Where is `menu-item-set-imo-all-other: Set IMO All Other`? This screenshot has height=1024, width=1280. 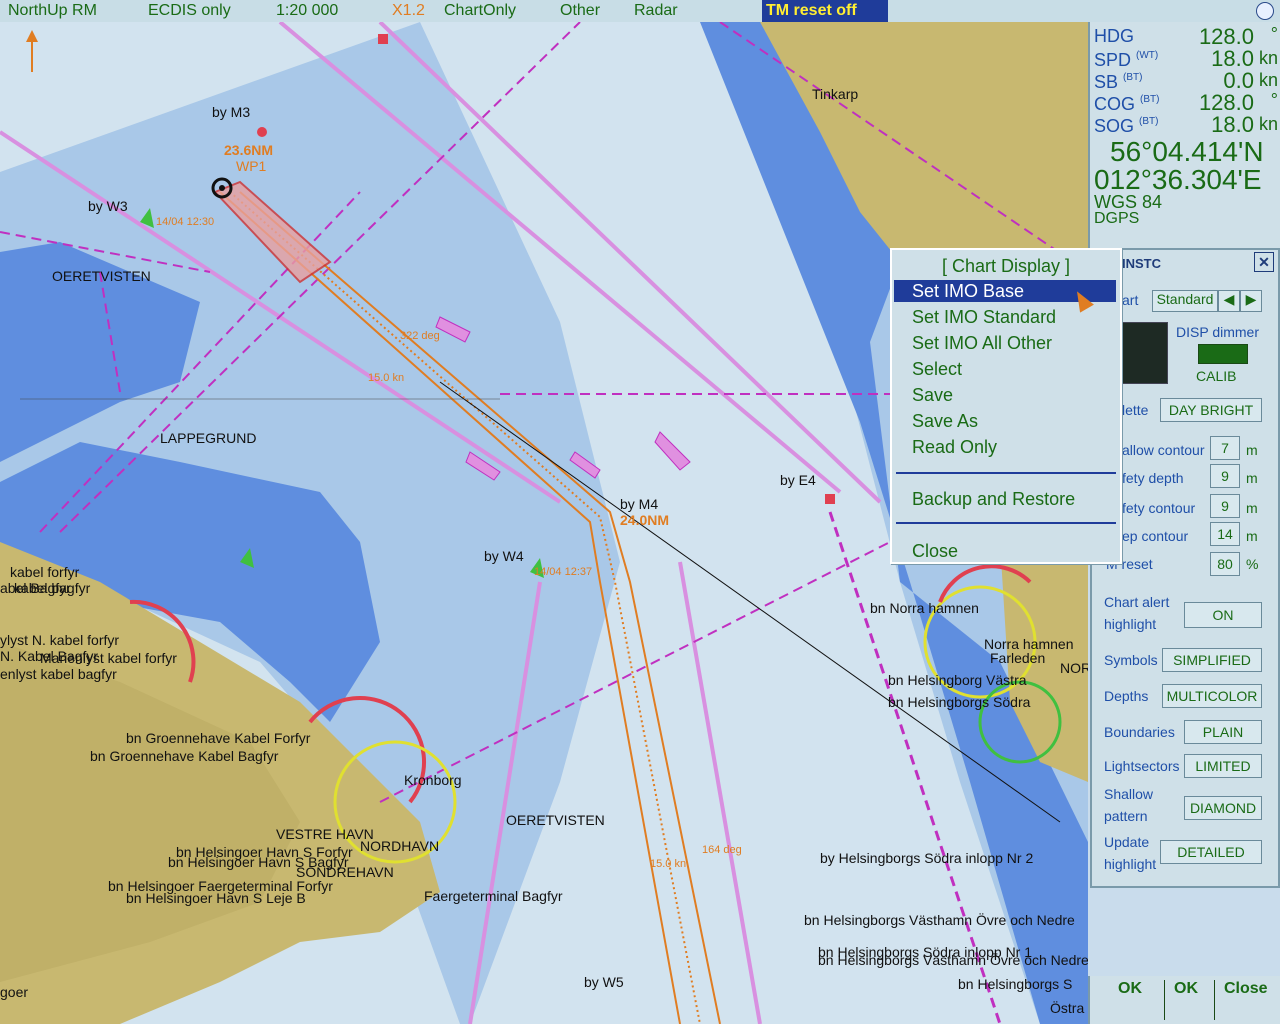
menu-item-set-imo-all-other: Set IMO All Other is located at coordinates (1005, 343).